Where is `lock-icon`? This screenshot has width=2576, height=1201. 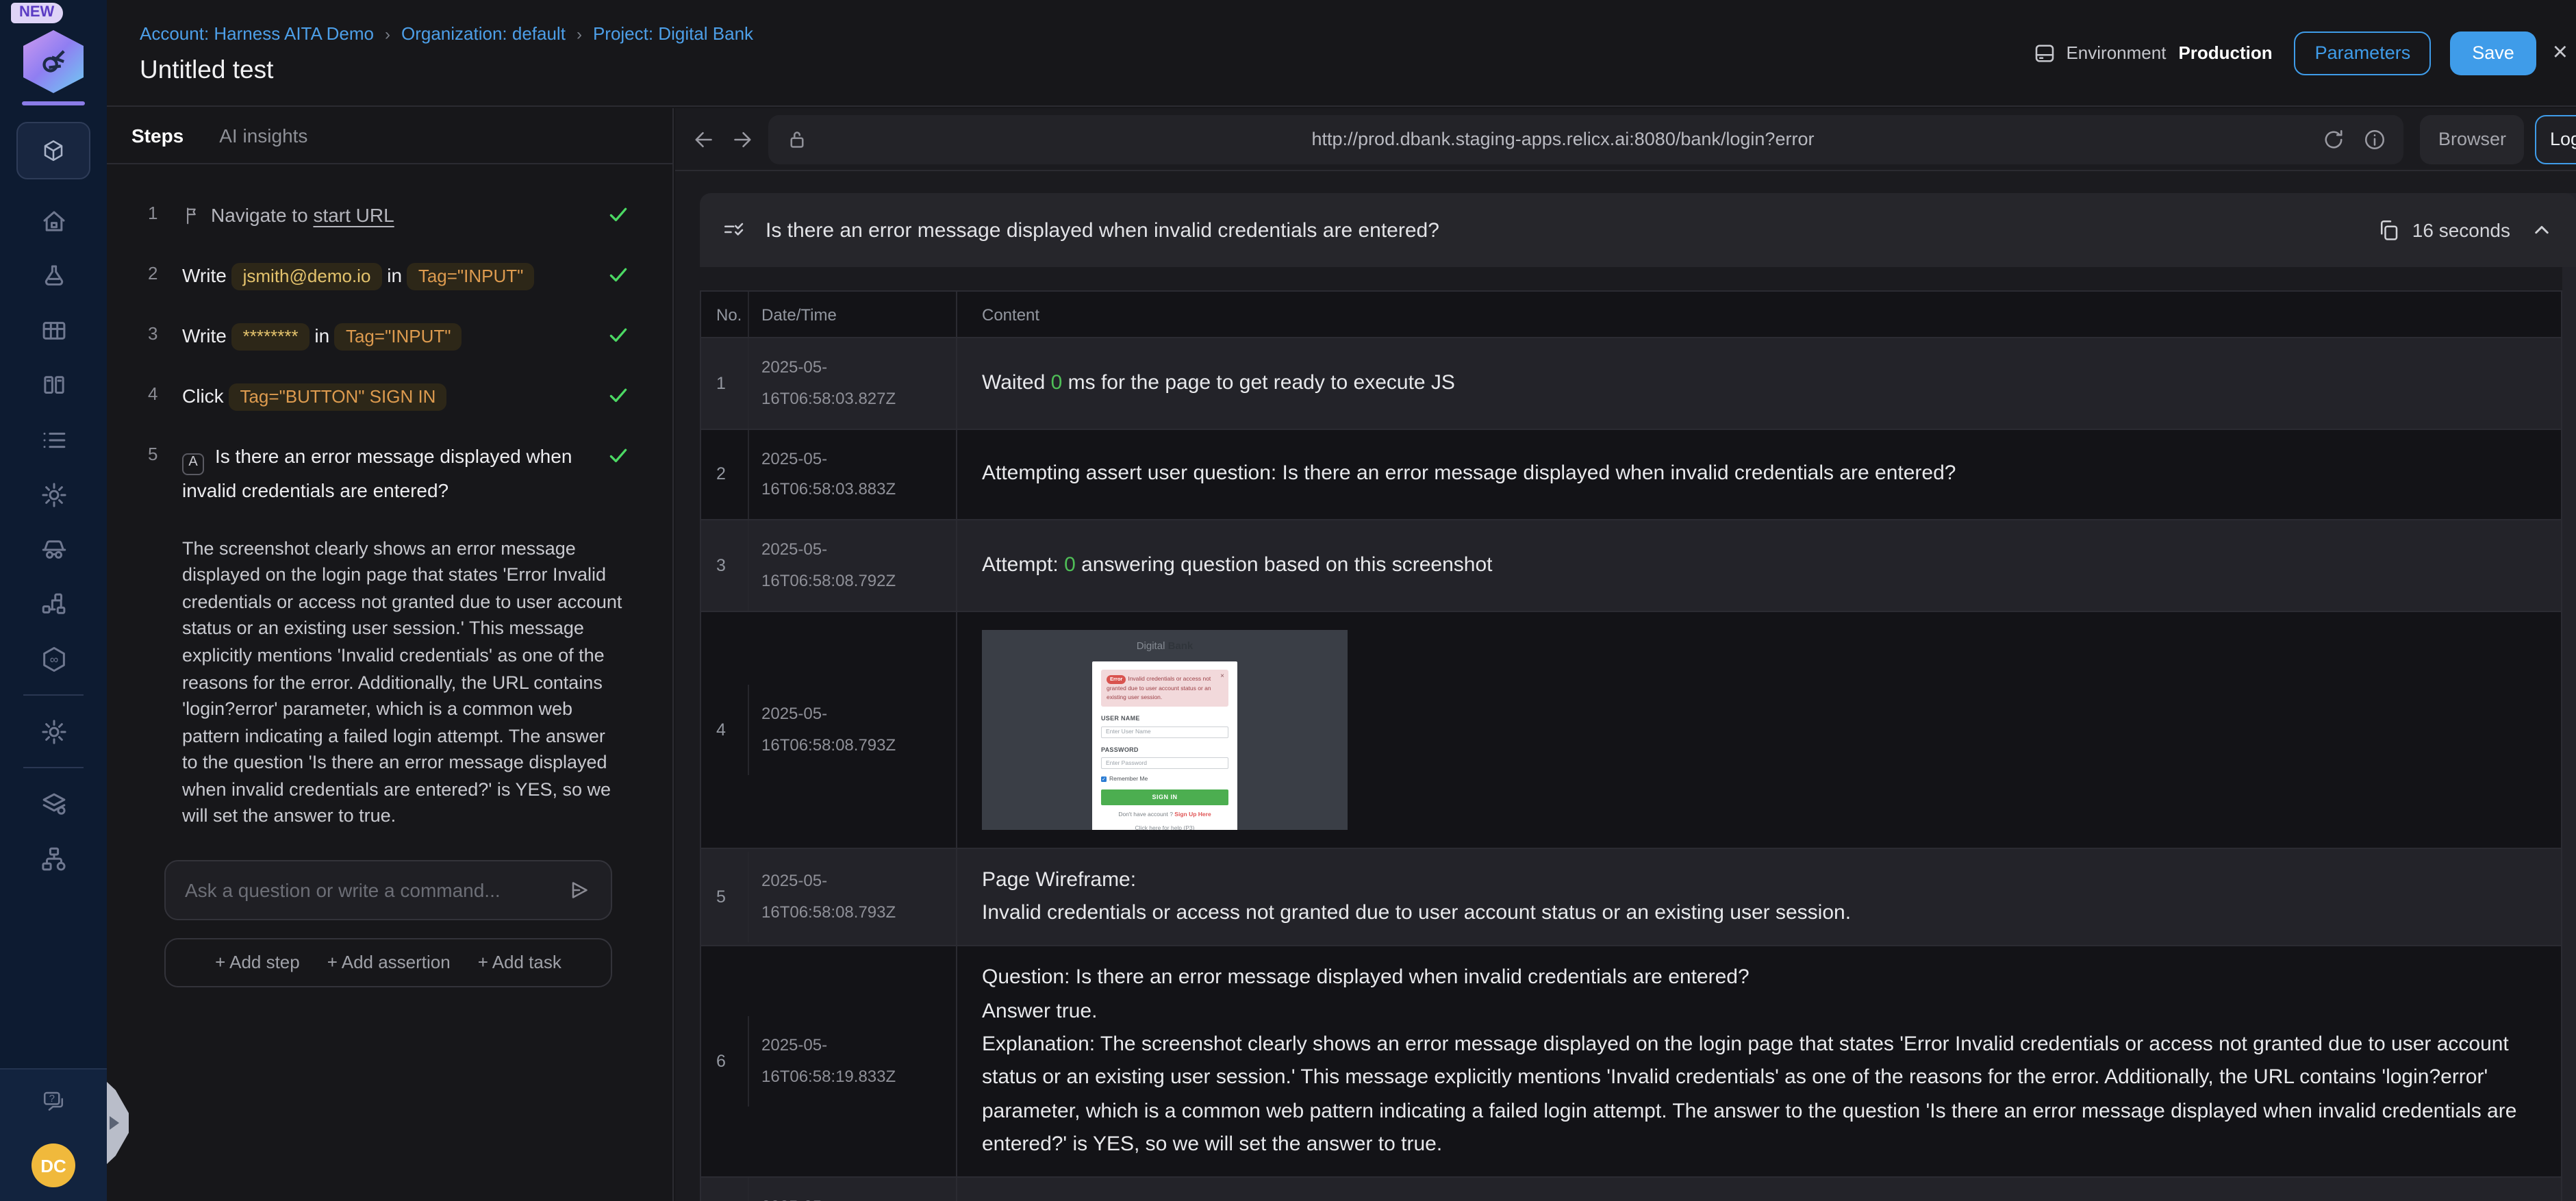
lock-icon is located at coordinates (797, 139).